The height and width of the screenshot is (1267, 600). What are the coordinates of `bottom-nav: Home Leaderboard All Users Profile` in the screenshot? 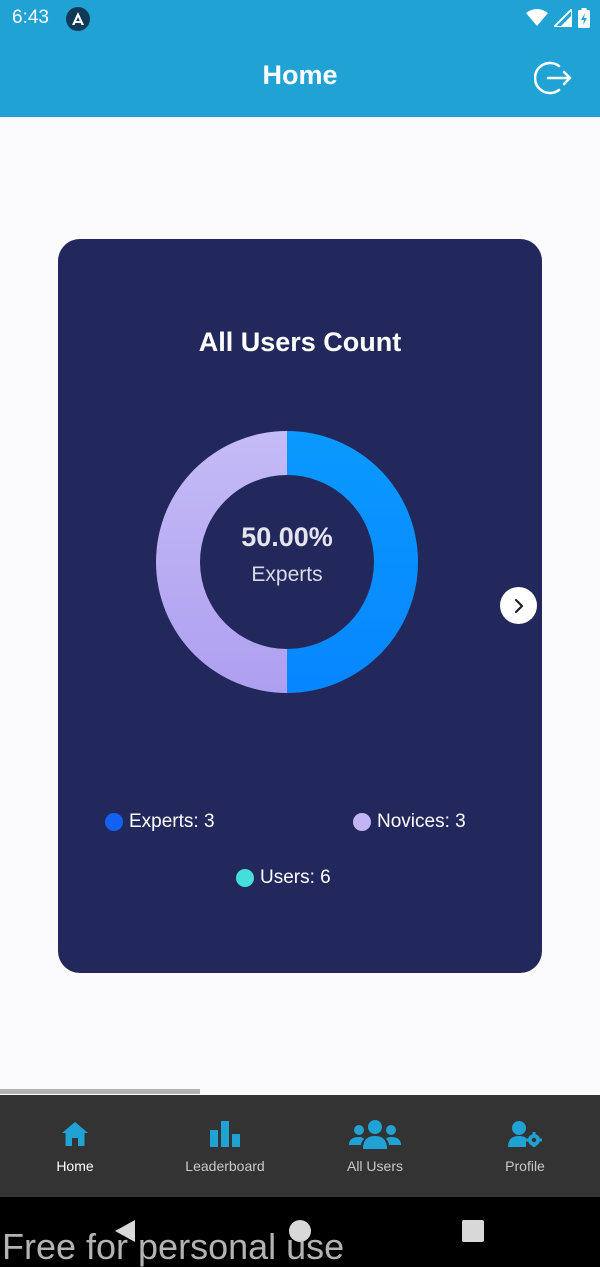 It's located at (300, 1146).